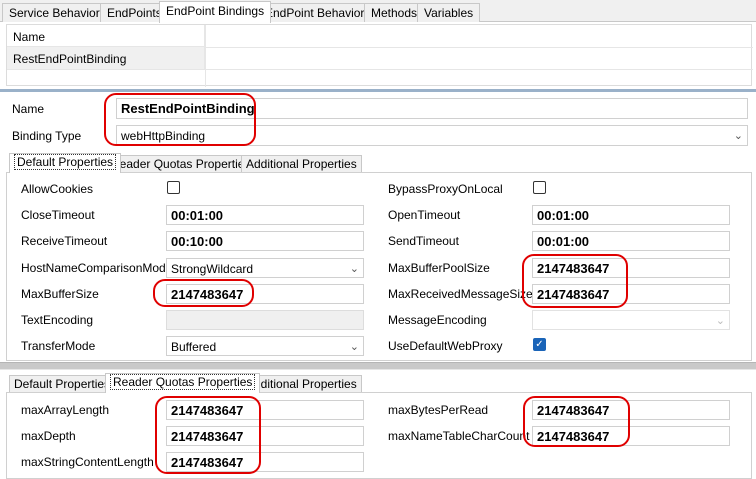 The width and height of the screenshot is (756, 479). I want to click on transfer-mode-value: Buffered, so click(194, 347).